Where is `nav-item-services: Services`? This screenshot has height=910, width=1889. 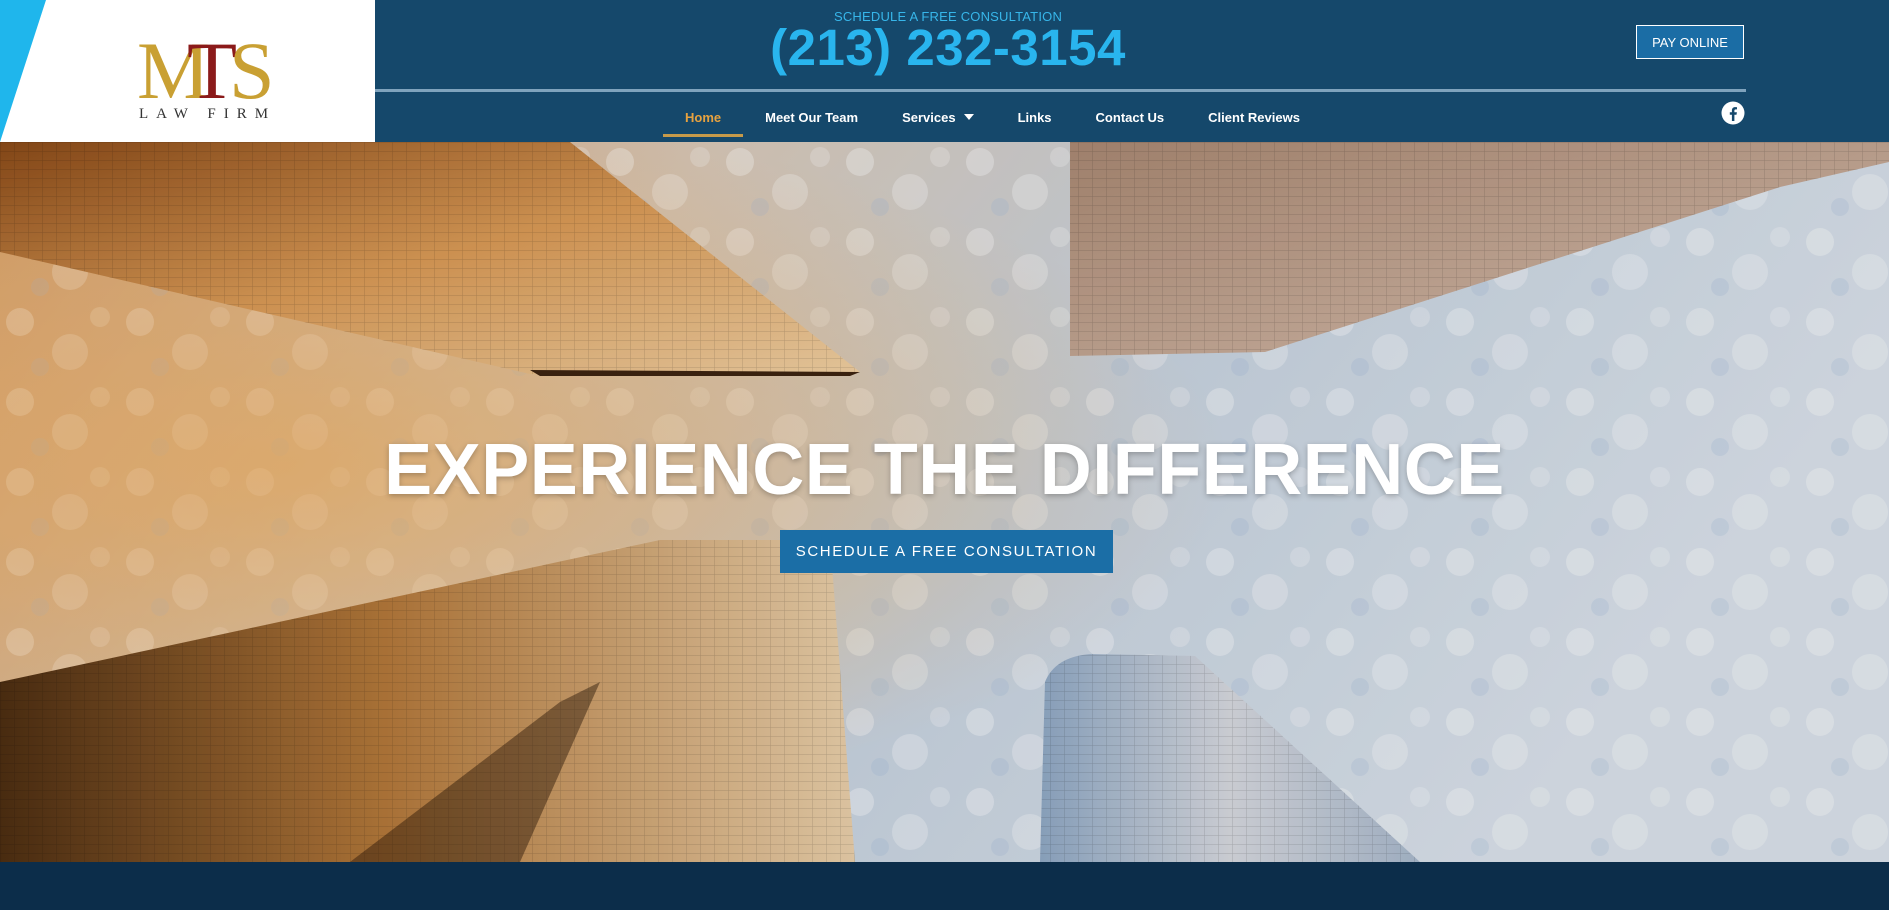
nav-item-services: Services is located at coordinates (938, 117).